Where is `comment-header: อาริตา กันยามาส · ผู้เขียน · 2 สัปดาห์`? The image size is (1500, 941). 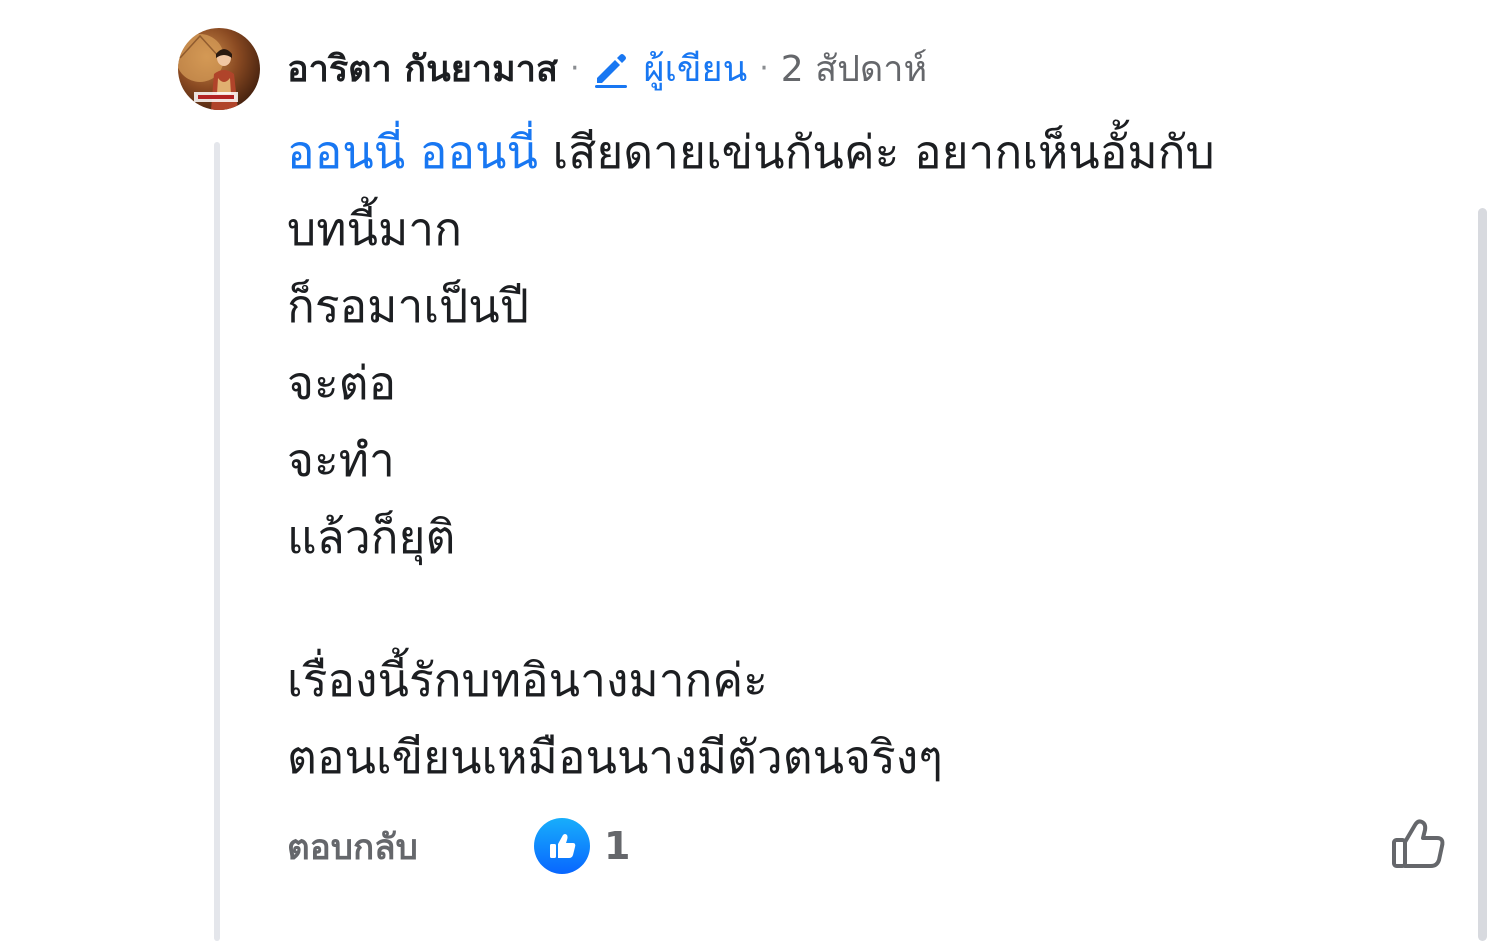 comment-header: อาริตา กันยามาส · ผู้เขียน · 2 สัปดาห์ is located at coordinates (607, 68).